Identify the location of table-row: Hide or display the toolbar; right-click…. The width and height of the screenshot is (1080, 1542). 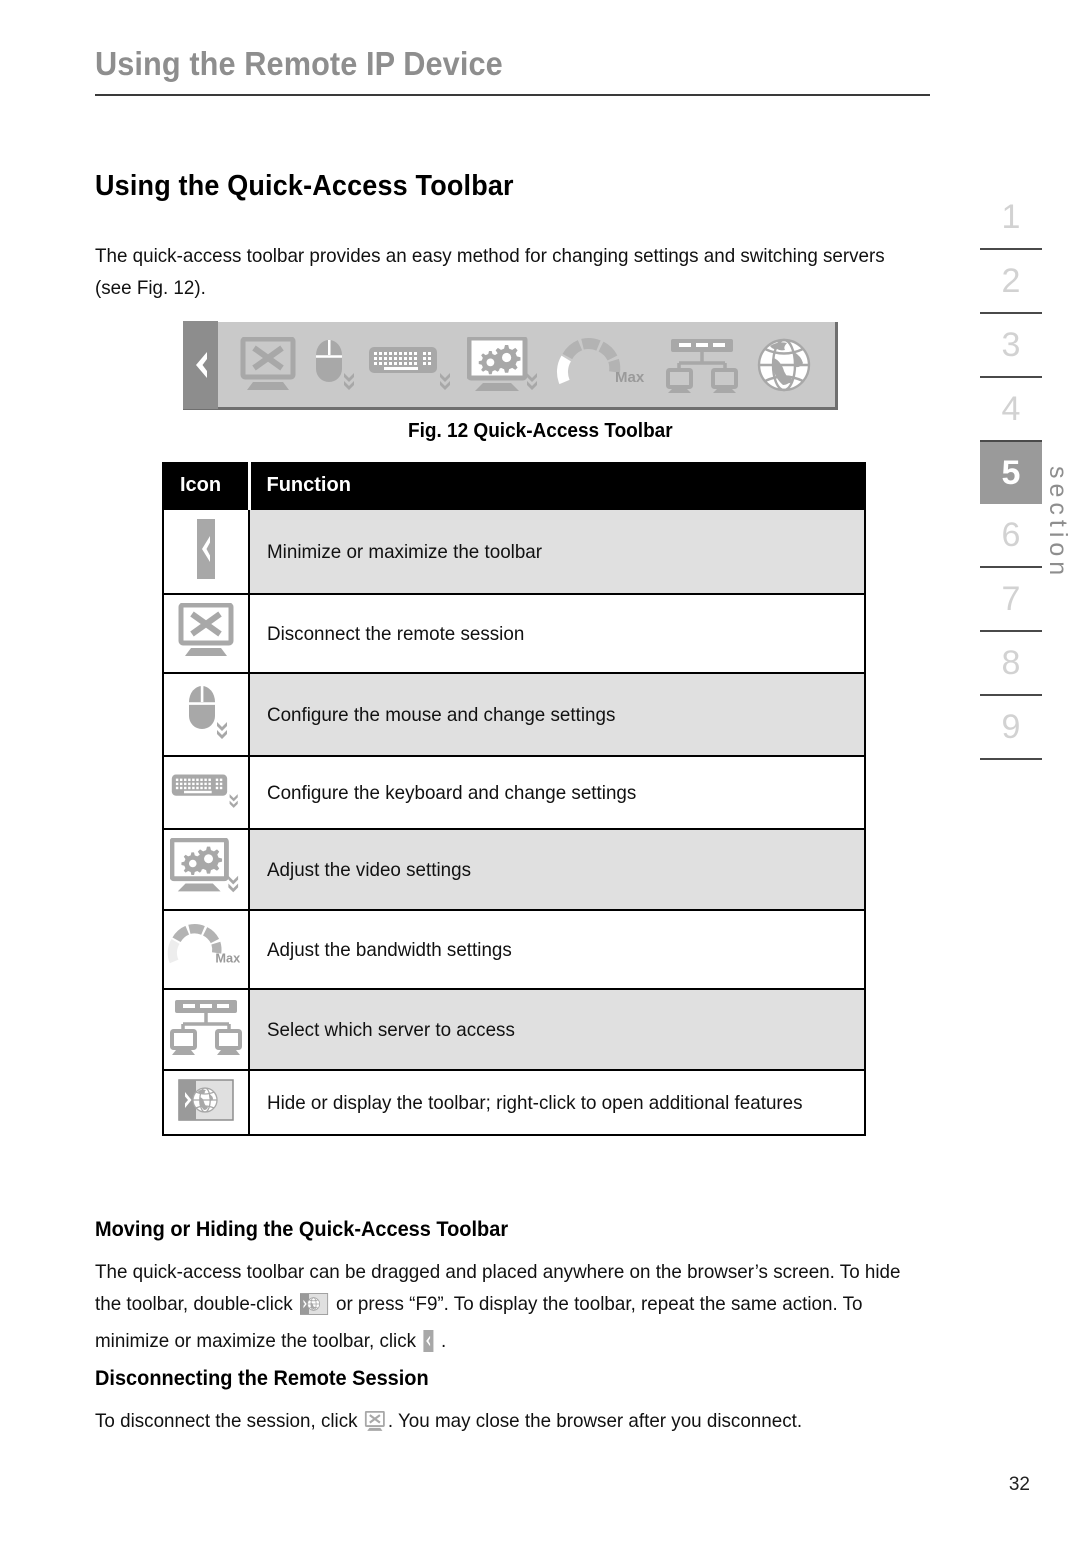
(514, 1102).